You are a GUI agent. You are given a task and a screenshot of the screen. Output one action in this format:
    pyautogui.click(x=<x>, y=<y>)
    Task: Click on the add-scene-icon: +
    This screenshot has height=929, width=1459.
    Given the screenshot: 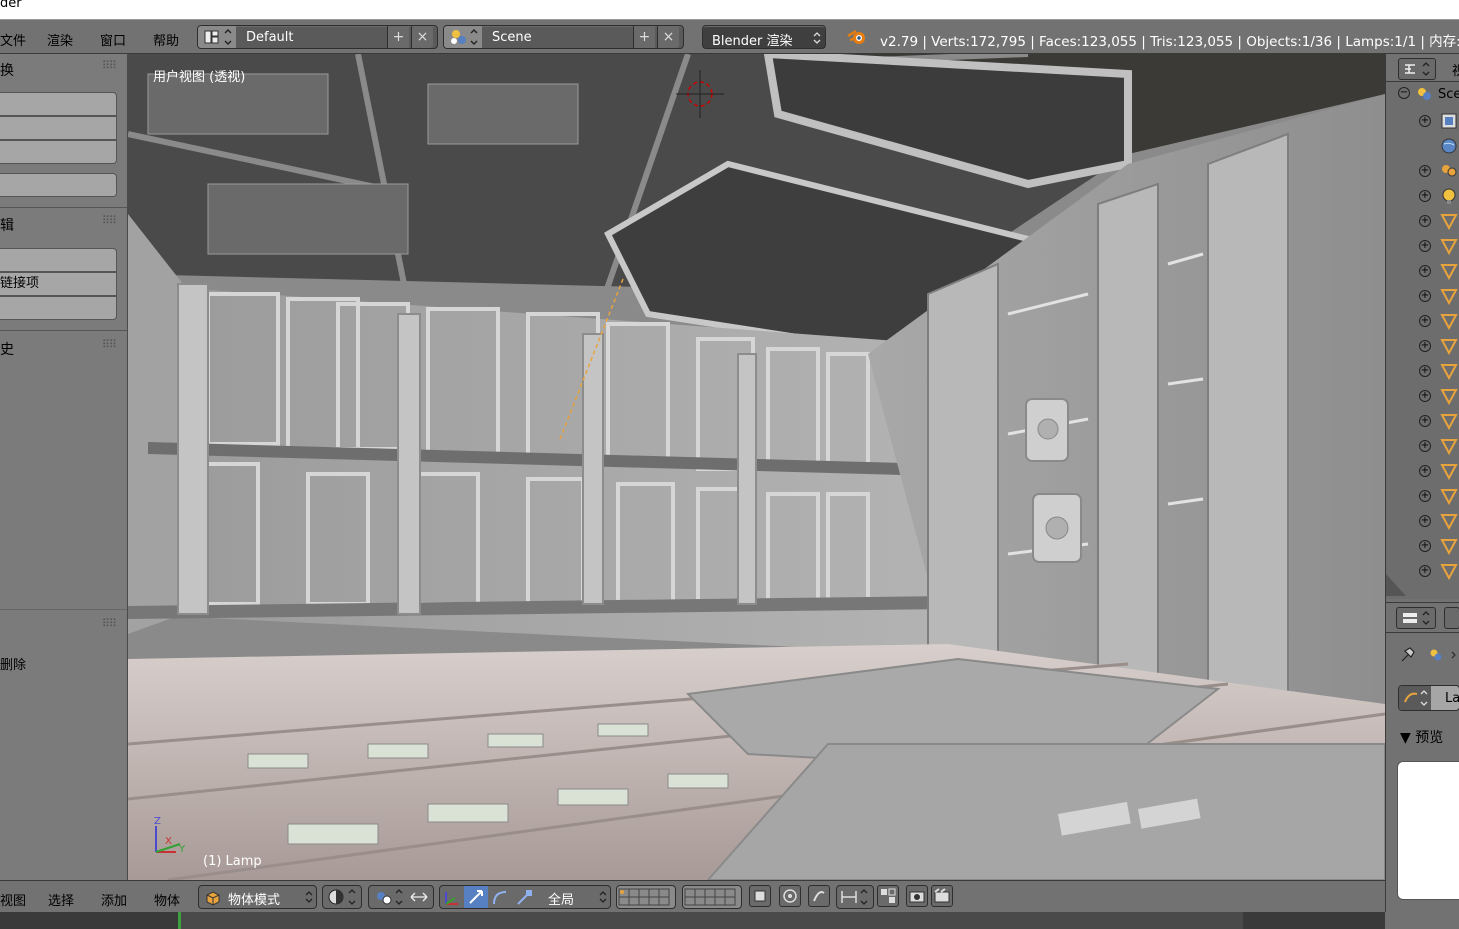 What is the action you would take?
    pyautogui.click(x=644, y=37)
    